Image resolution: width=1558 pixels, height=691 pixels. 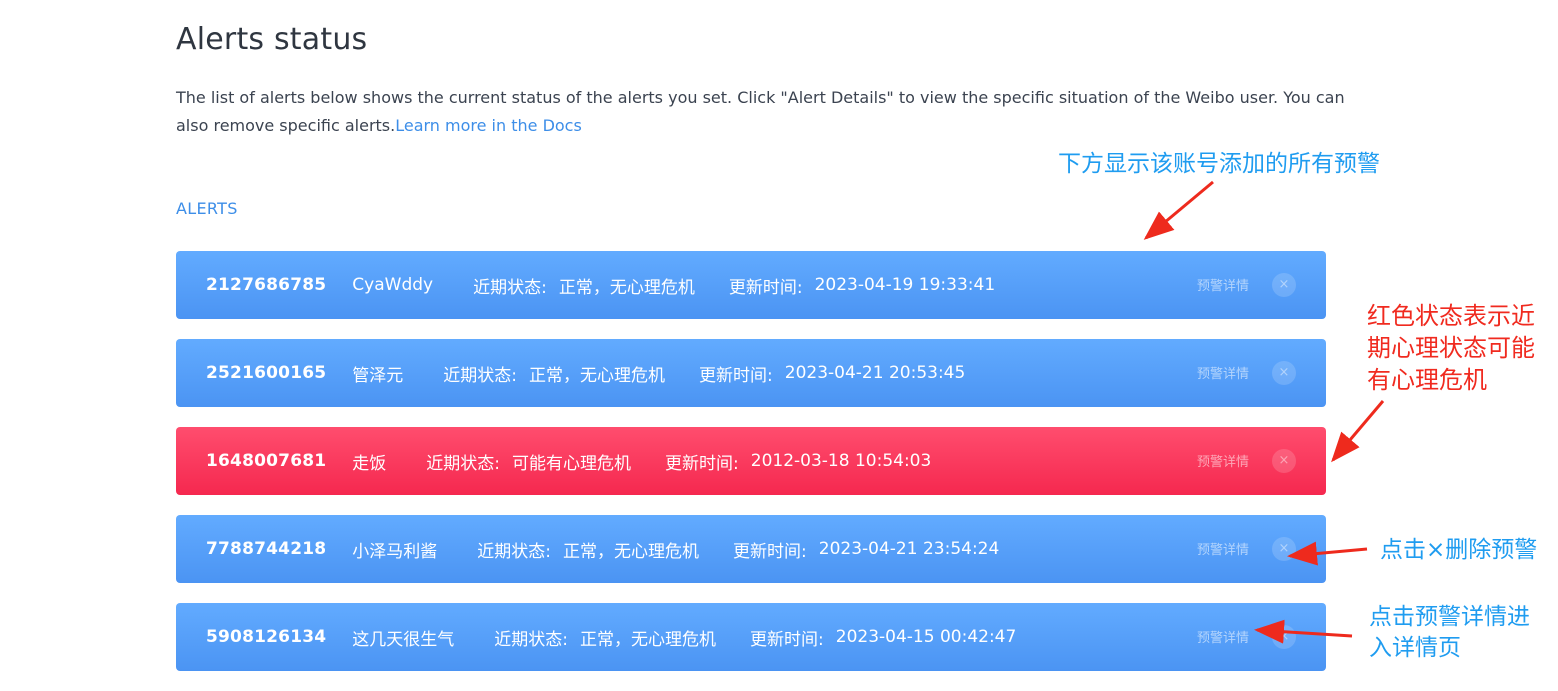 What do you see at coordinates (266, 373) in the screenshot?
I see `alert-id: 2521600165` at bounding box center [266, 373].